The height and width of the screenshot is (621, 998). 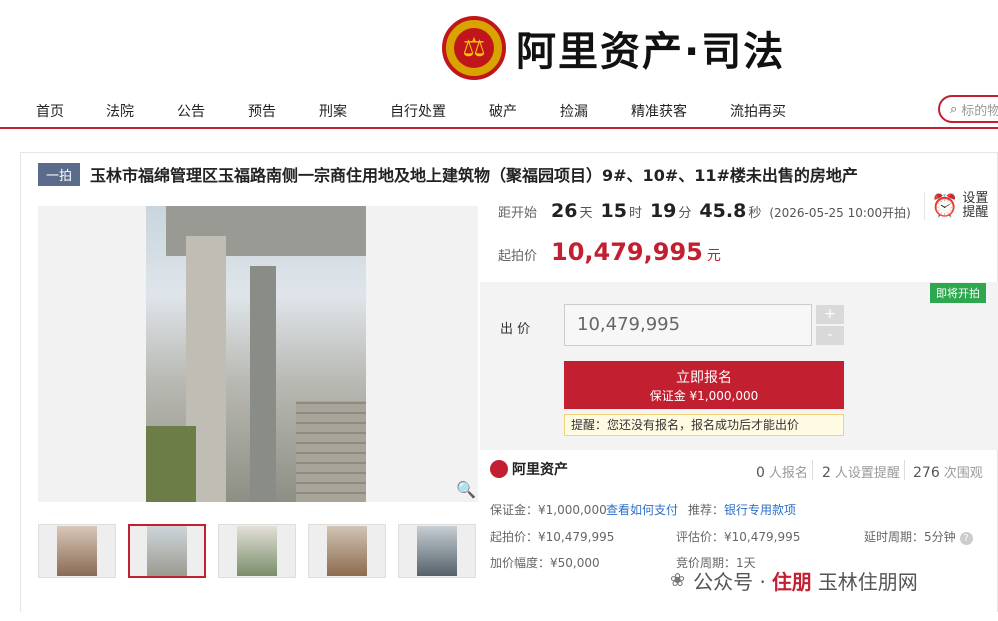 I want to click on watermark-site: 玉林住朋网, so click(x=867, y=582).